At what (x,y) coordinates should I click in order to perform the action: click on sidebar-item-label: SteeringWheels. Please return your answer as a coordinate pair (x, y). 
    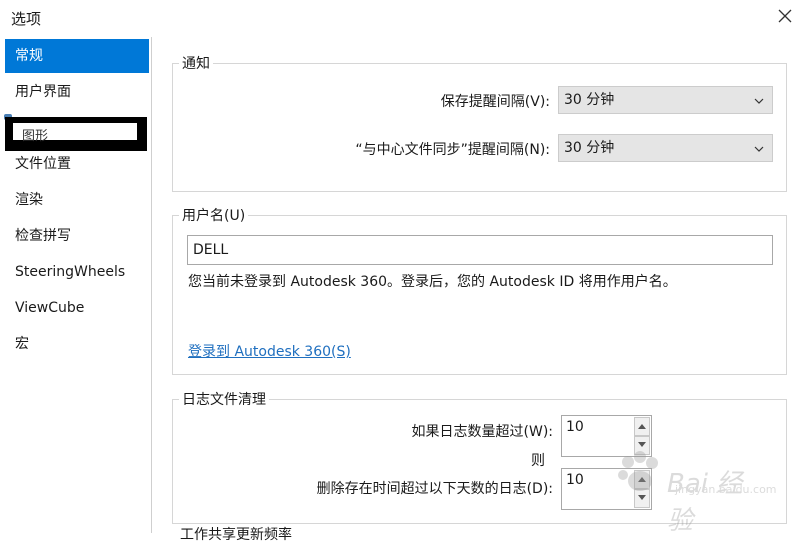
    Looking at the image, I should click on (70, 272).